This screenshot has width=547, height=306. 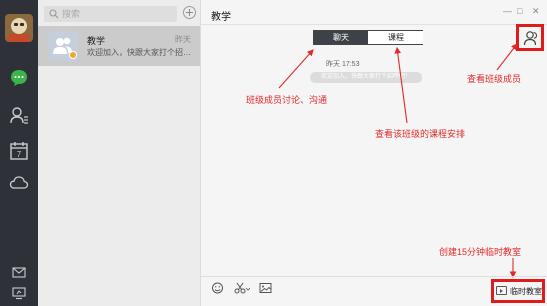 I want to click on screenshot-icon, so click(x=242, y=288).